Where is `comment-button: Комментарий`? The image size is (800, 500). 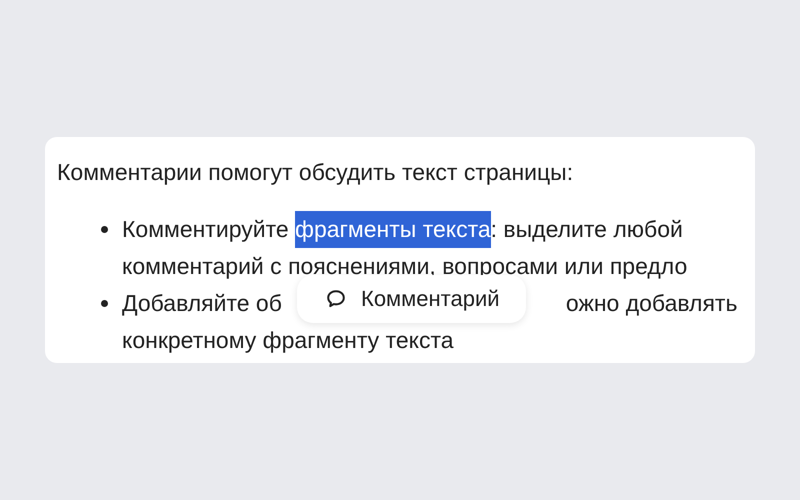
comment-button: Комментарий is located at coordinates (411, 299).